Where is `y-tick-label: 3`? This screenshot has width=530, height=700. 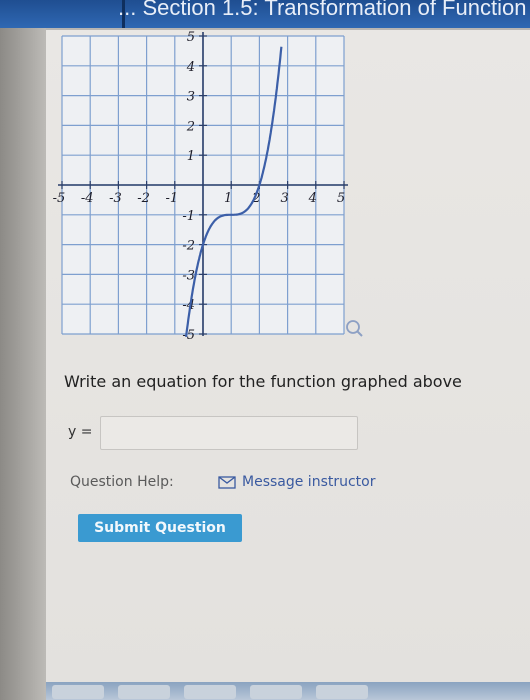
y-tick-label: 3 is located at coordinates (191, 97).